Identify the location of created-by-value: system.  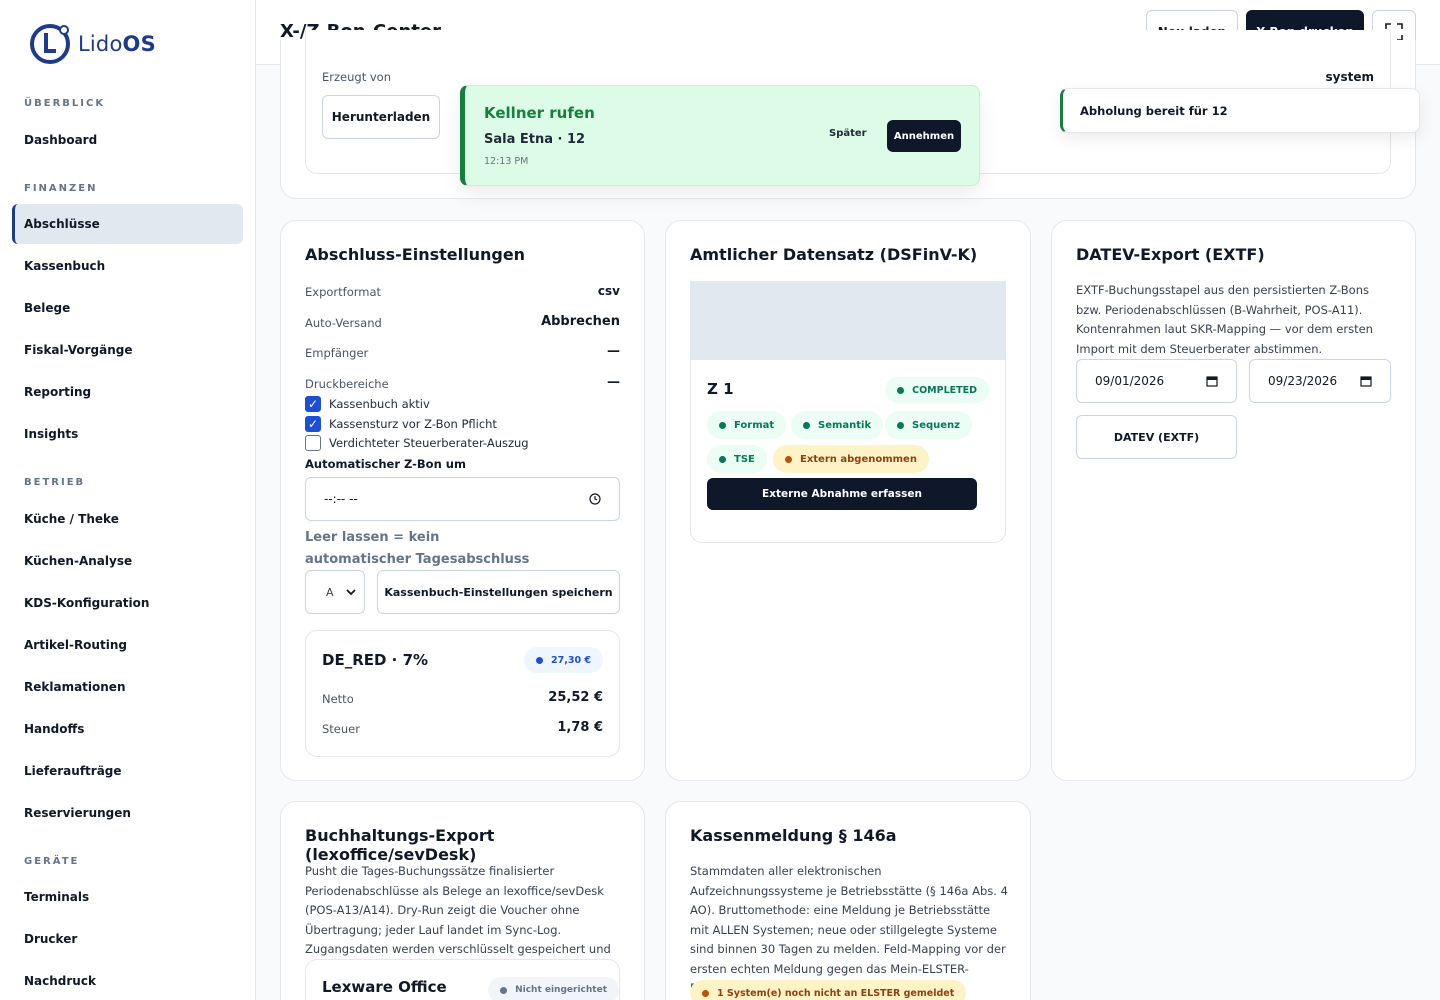
(1350, 77).